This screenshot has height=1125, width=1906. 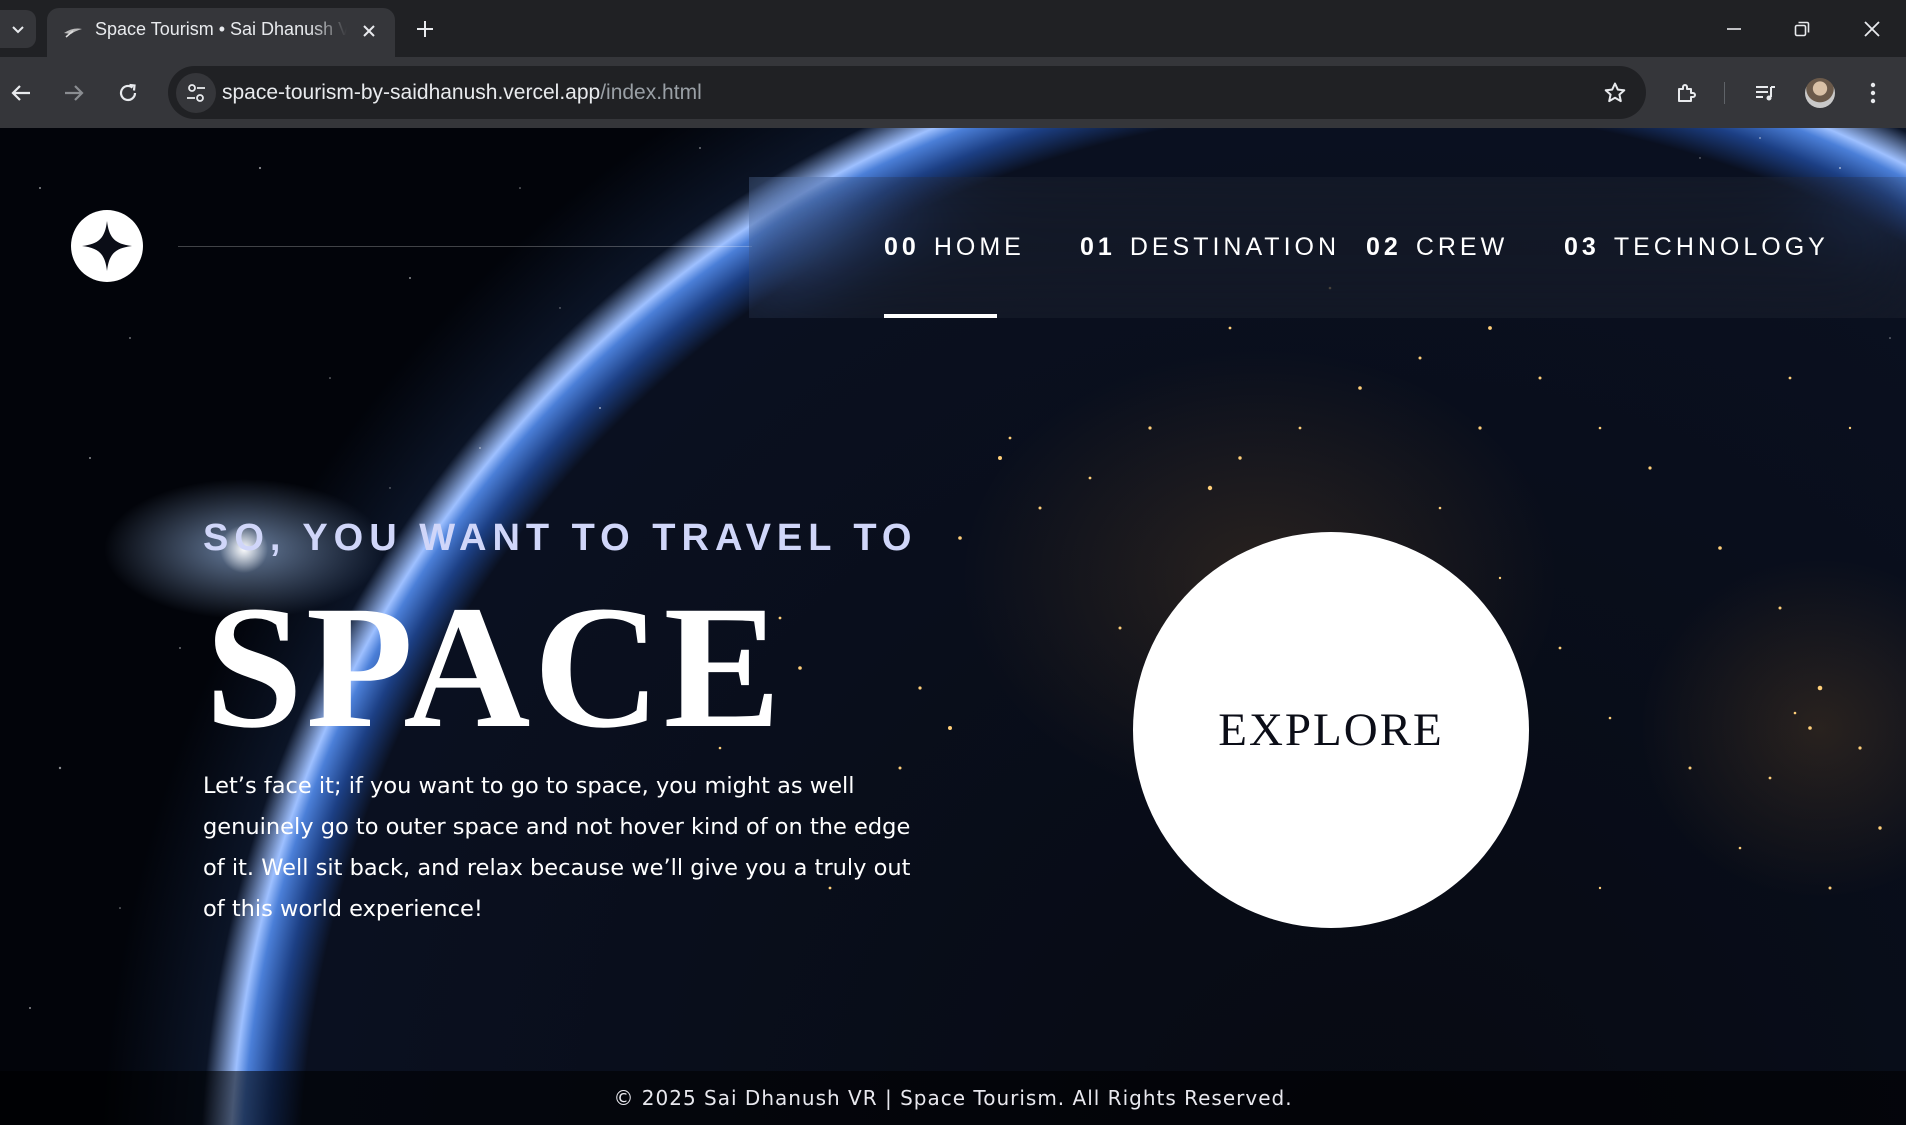 What do you see at coordinates (1721, 247) in the screenshot?
I see `nav-label: TECHNOLOGY` at bounding box center [1721, 247].